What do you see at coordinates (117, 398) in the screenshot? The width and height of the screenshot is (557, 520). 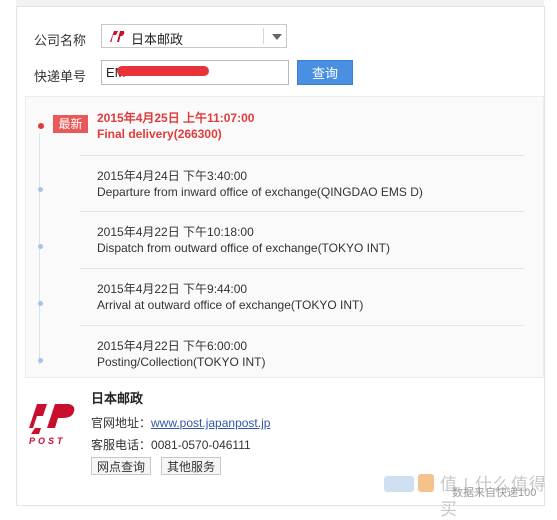 I see `carrier-name: 日本邮政` at bounding box center [117, 398].